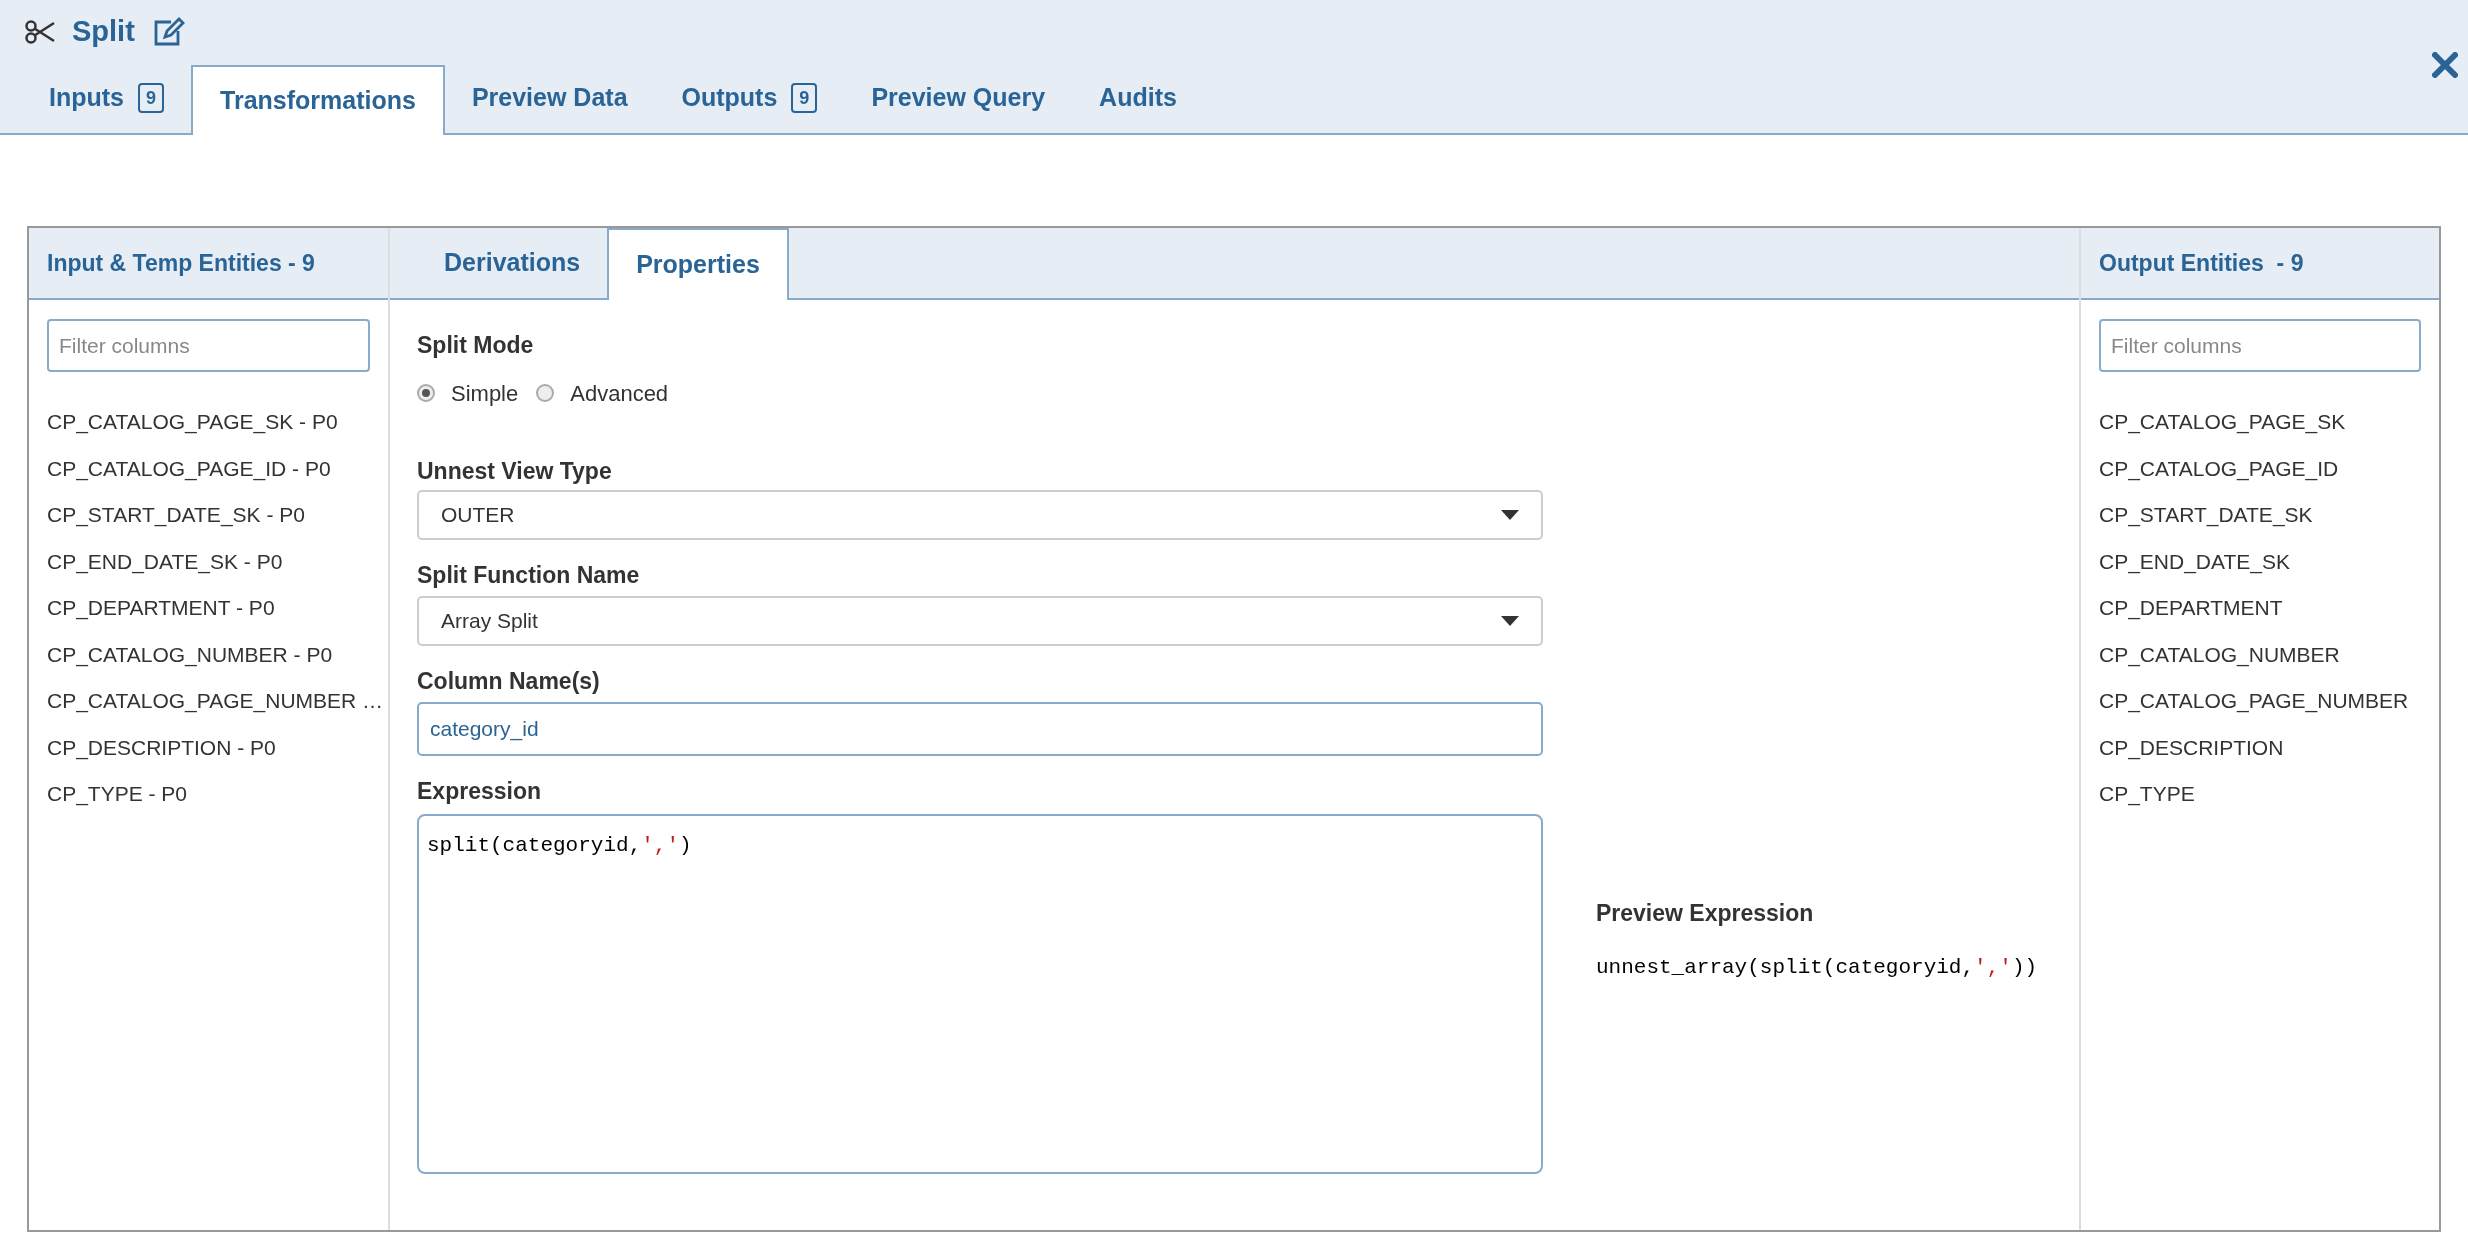 This screenshot has height=1244, width=2468. Describe the element at coordinates (103, 32) in the screenshot. I see `window-title: Split` at that location.